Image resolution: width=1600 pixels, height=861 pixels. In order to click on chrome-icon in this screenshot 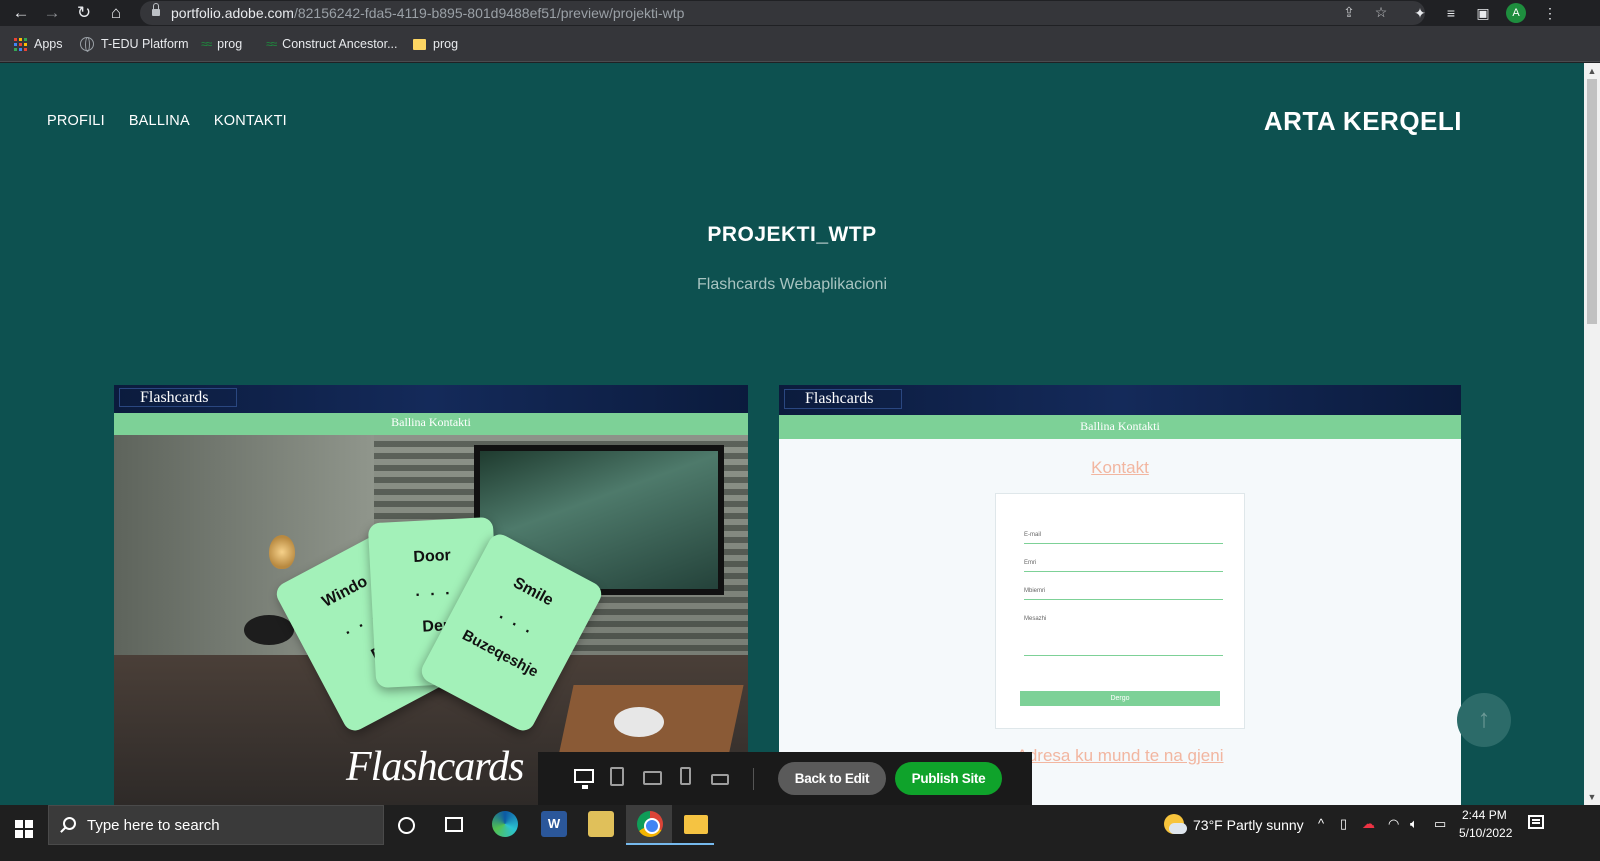, I will do `click(650, 824)`.